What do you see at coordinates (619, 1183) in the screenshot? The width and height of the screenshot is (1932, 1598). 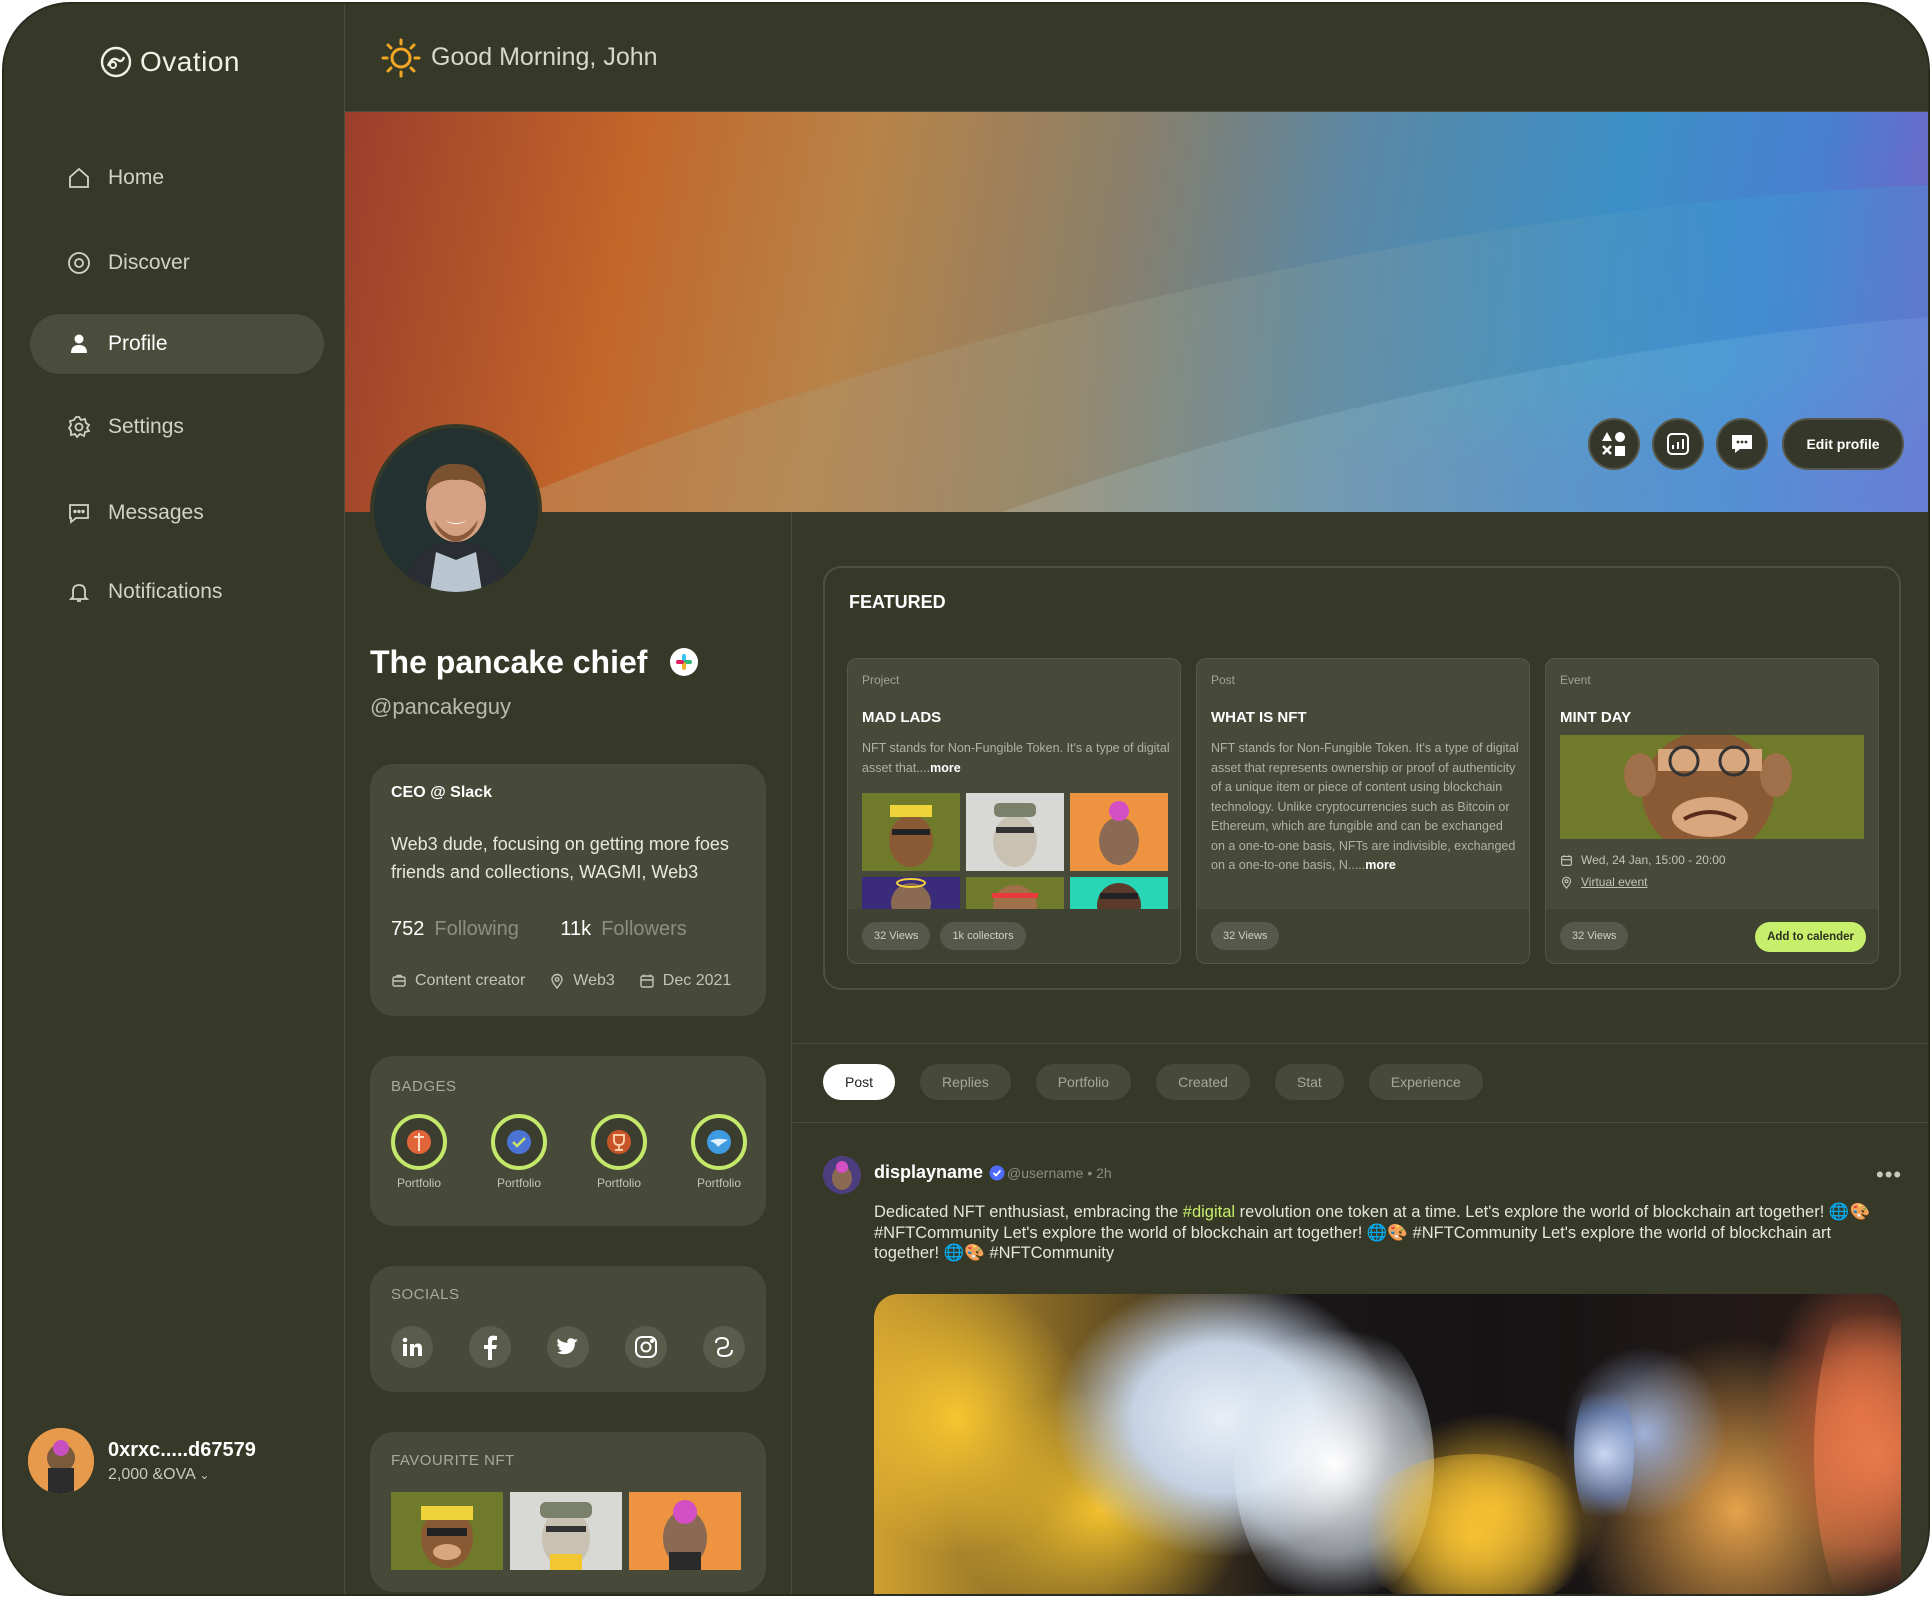 I see `badge-label: Portfolio` at bounding box center [619, 1183].